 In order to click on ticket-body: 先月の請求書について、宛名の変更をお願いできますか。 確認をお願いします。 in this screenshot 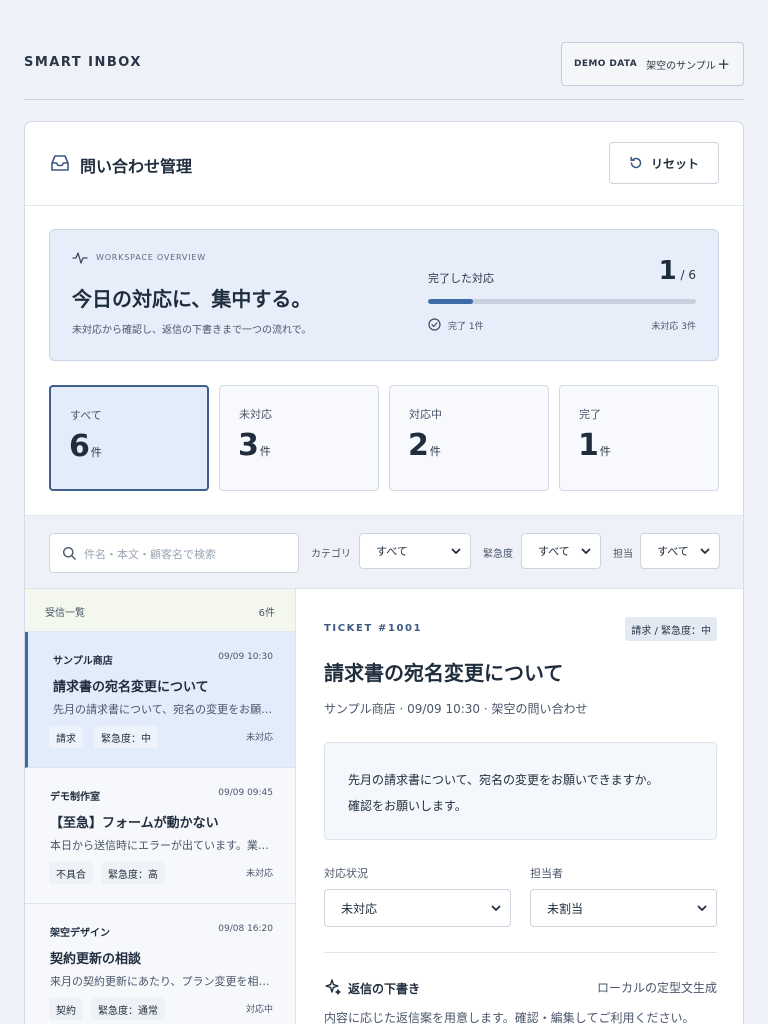, I will do `click(520, 791)`.